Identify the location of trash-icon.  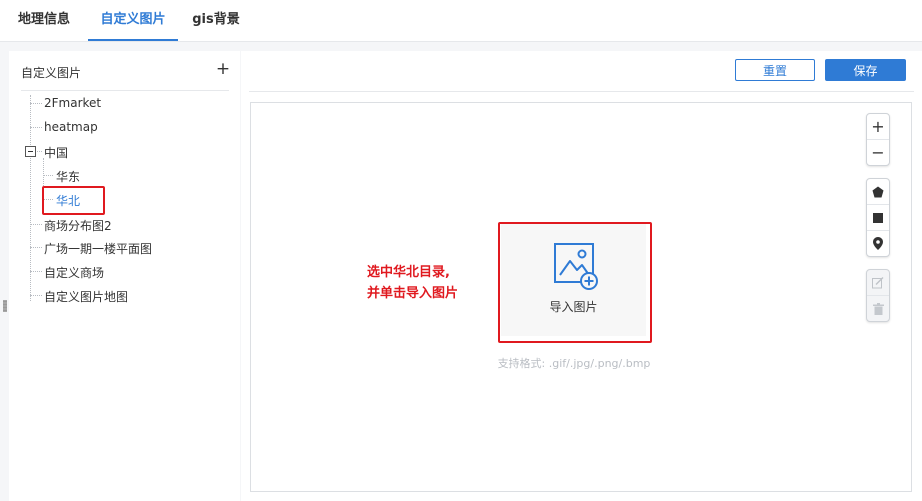
(878, 308).